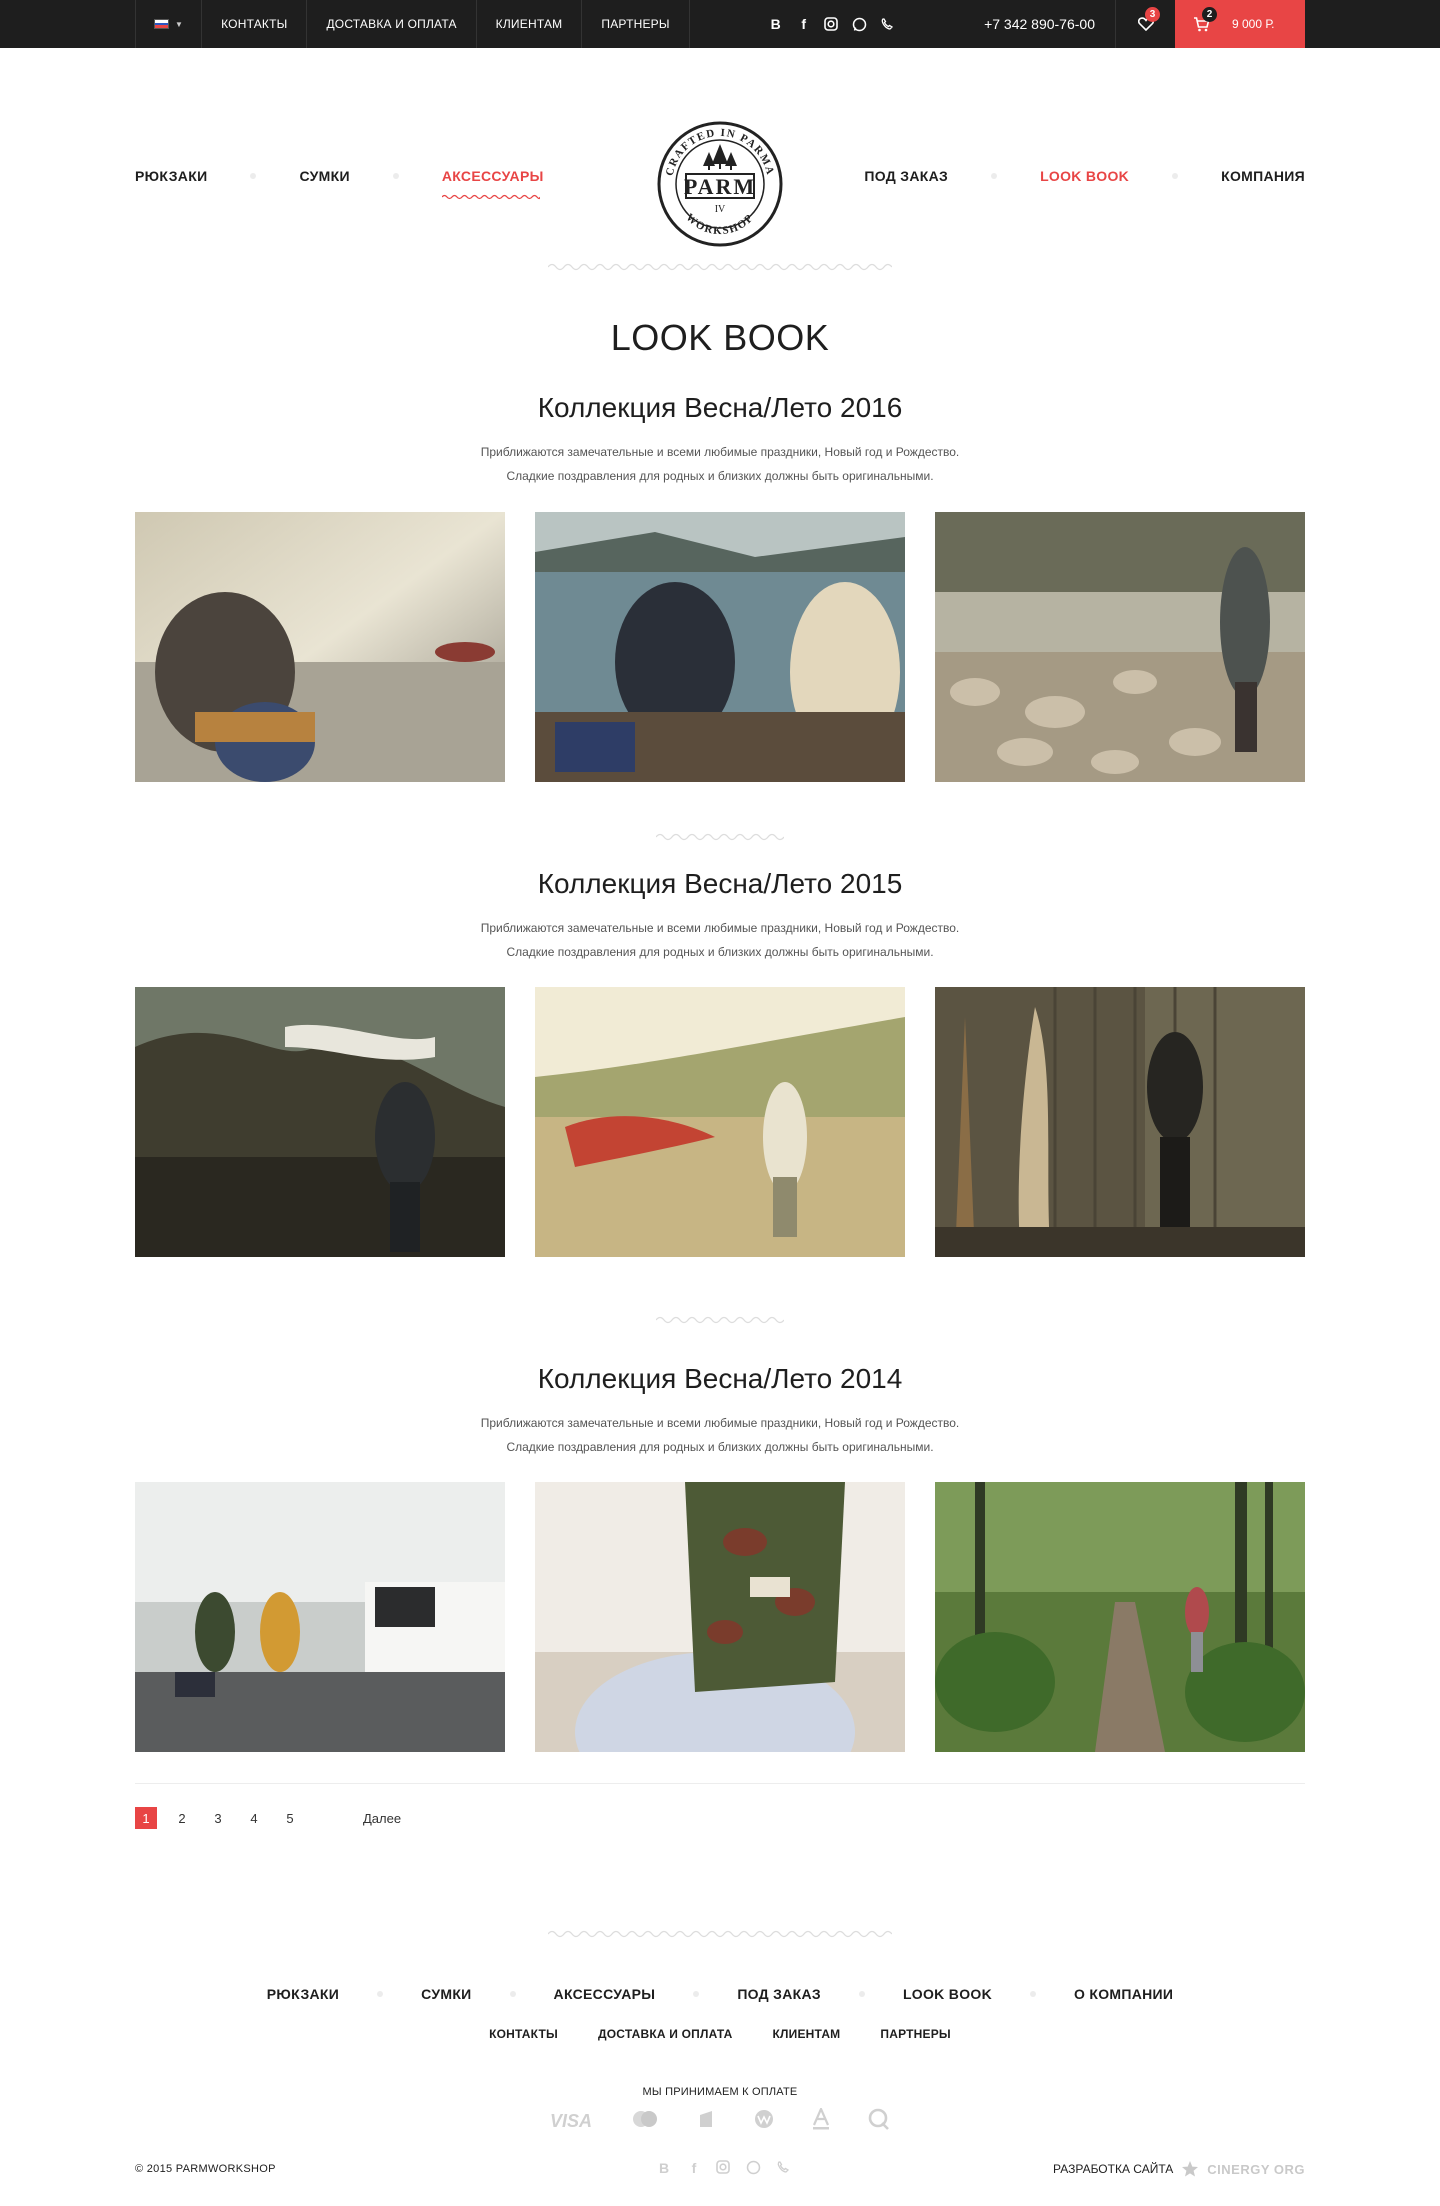 The height and width of the screenshot is (2206, 1440). Describe the element at coordinates (720, 1783) in the screenshot. I see `pagination-divider` at that location.